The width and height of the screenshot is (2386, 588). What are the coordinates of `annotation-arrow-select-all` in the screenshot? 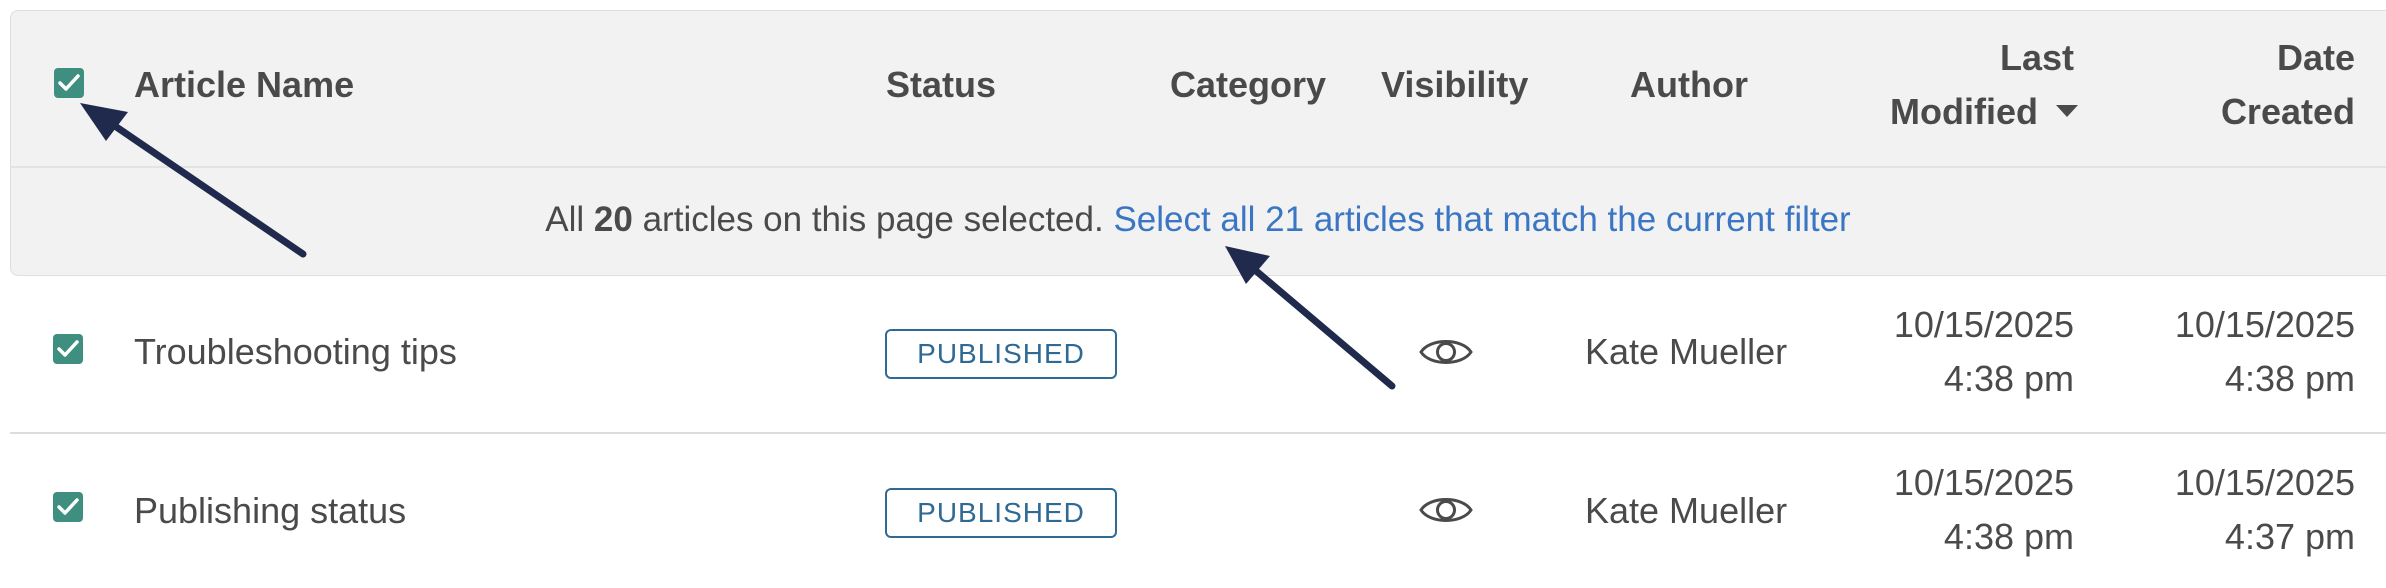 It's located at (193, 180).